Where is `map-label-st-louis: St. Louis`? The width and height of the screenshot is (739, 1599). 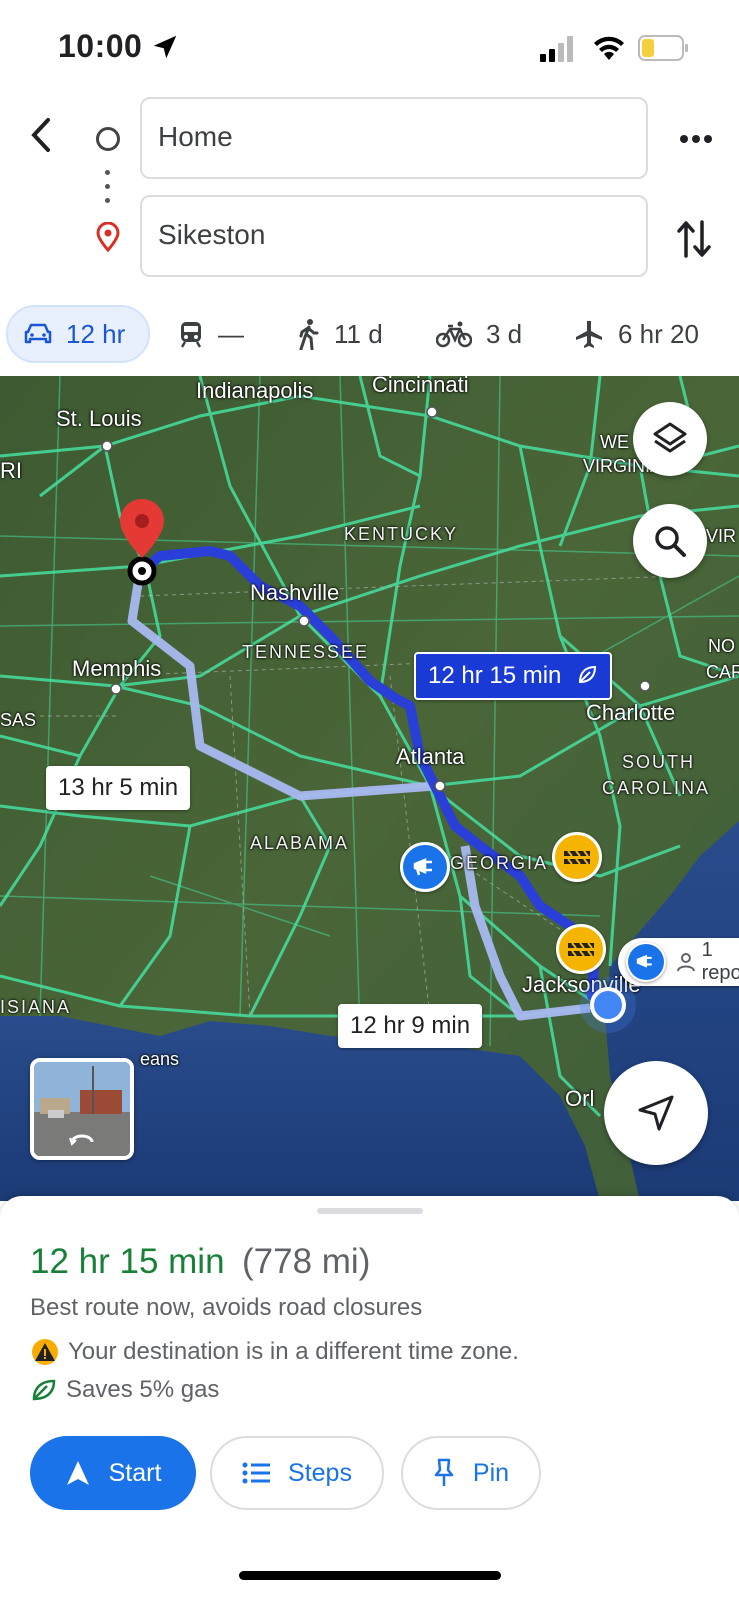 map-label-st-louis: St. Louis is located at coordinates (99, 418).